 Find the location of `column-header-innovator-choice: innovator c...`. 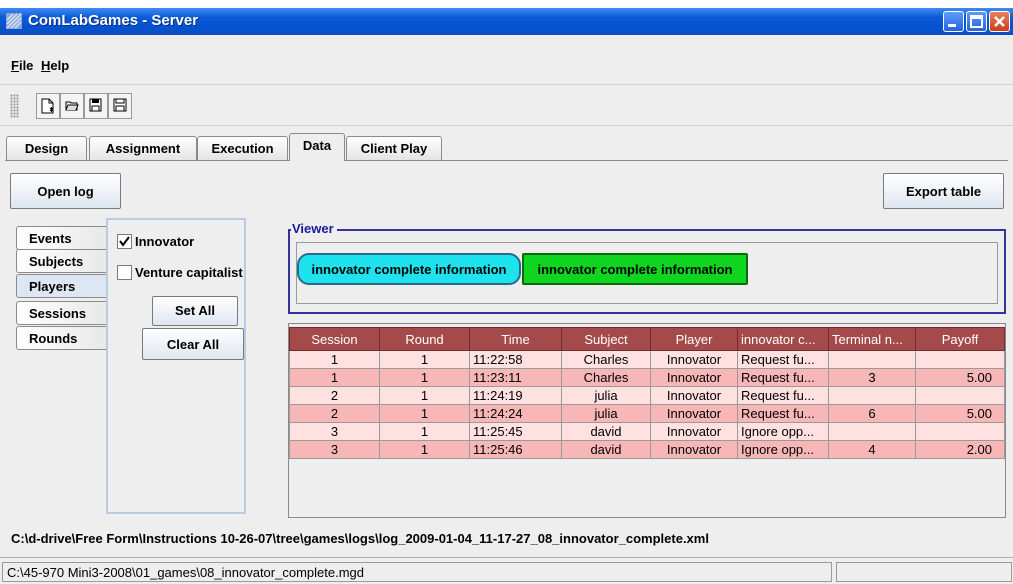

column-header-innovator-choice: innovator c... is located at coordinates (783, 339).